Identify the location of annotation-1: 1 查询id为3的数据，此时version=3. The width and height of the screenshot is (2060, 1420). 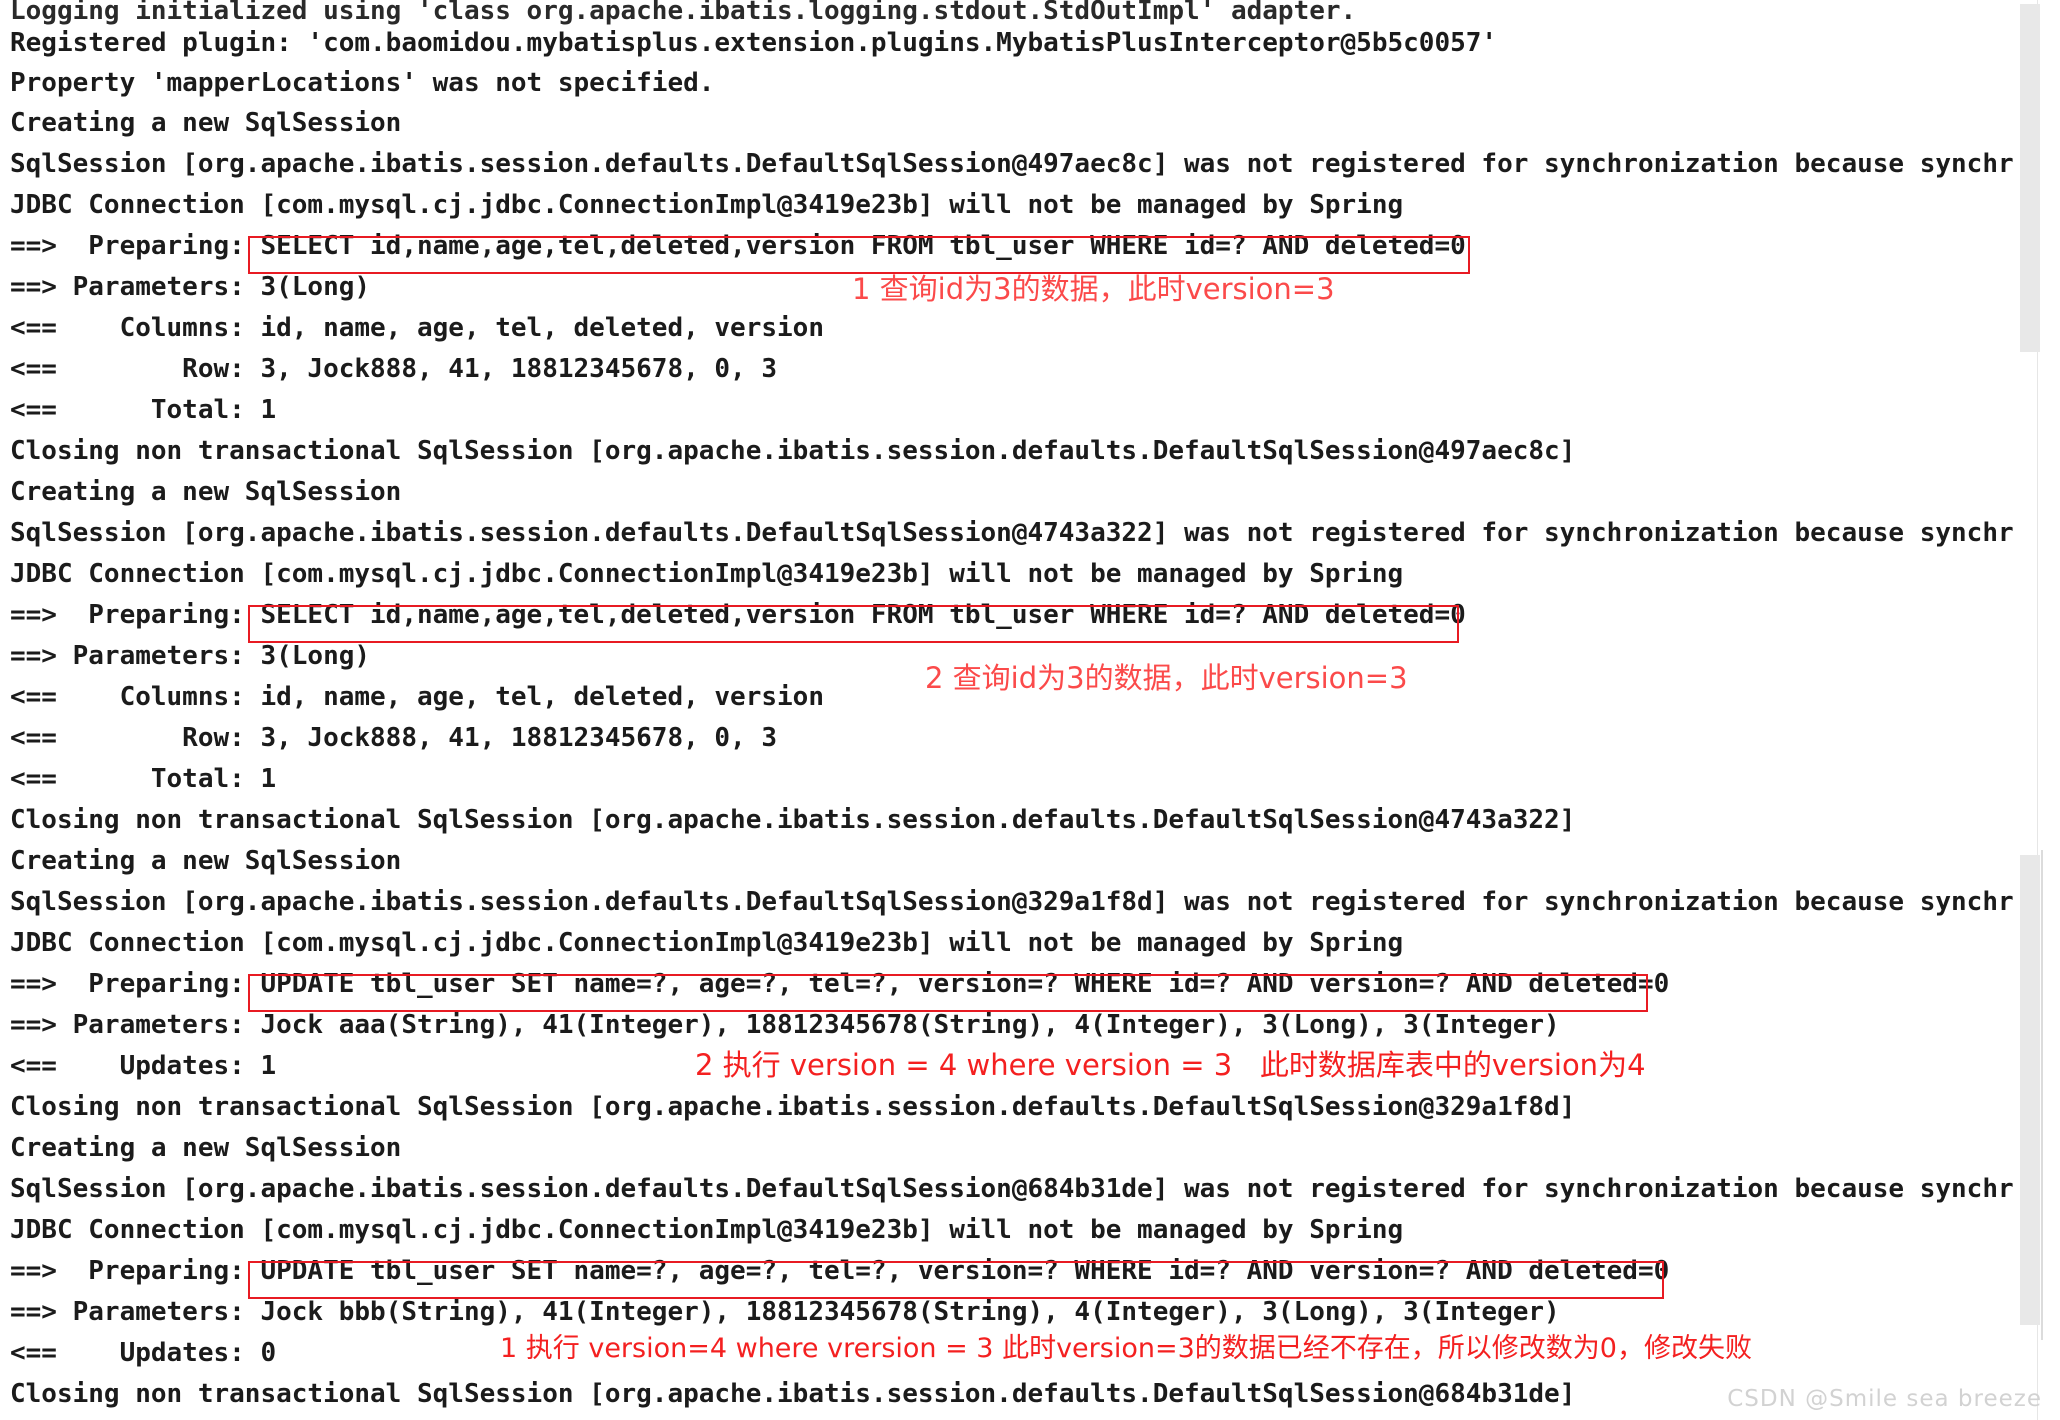
(1093, 289).